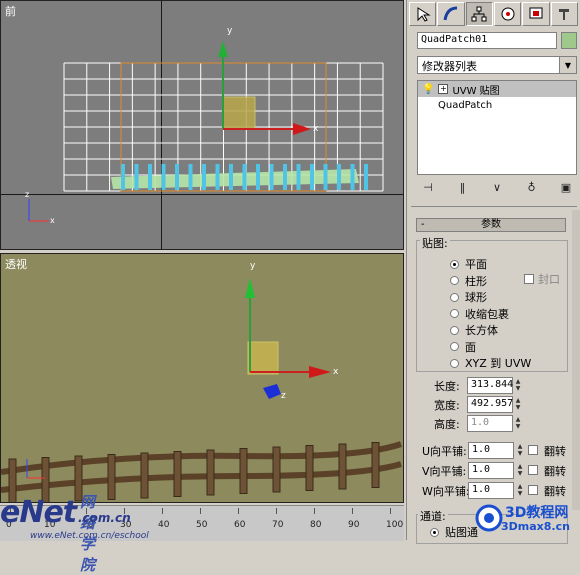  Describe the element at coordinates (444, 471) in the screenshot. I see `tile-label: V向平铺:` at that location.